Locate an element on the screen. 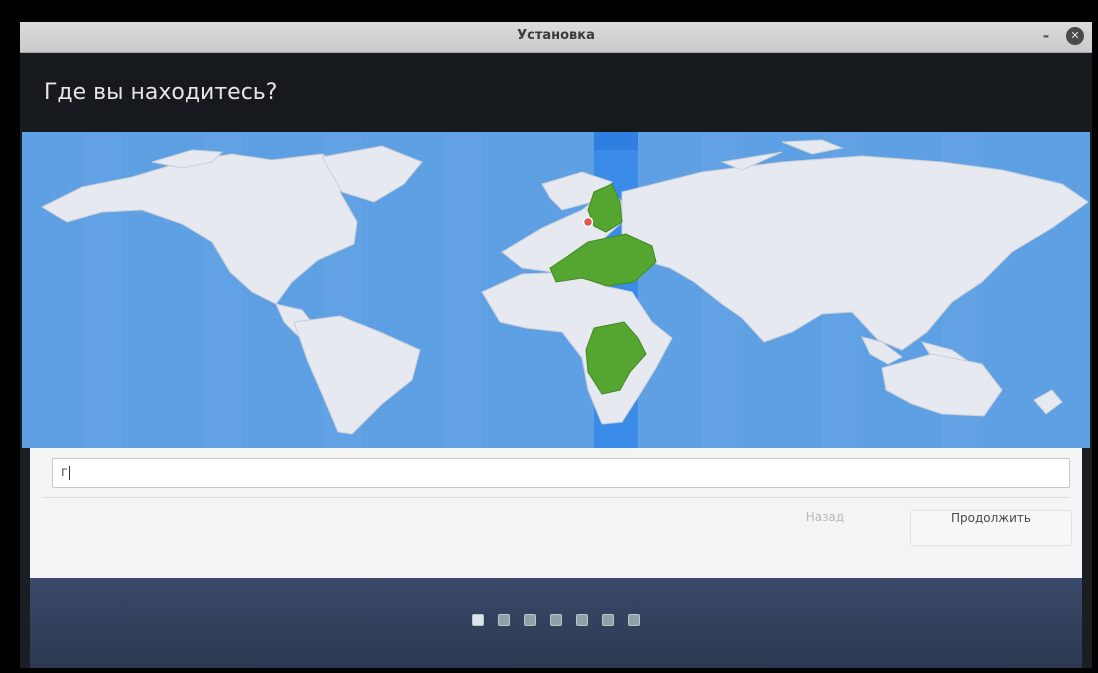 Image resolution: width=1098 pixels, height=673 pixels. timezone-search-input: г is located at coordinates (561, 473).